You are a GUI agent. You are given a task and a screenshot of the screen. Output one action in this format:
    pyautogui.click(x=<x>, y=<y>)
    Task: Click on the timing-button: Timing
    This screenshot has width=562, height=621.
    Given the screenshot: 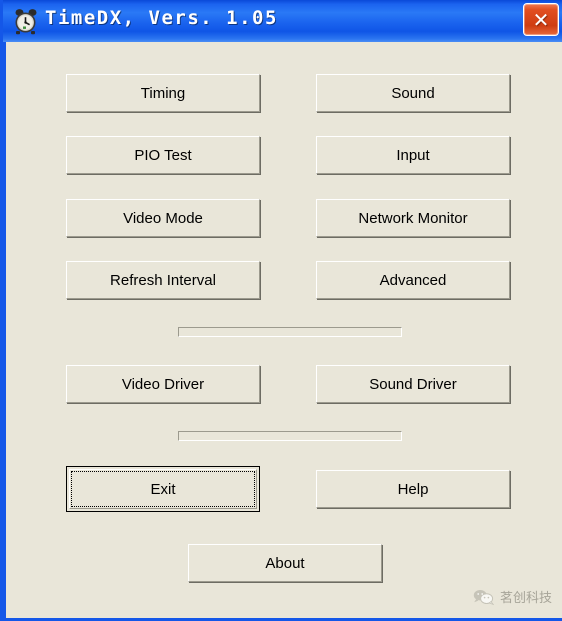 What is the action you would take?
    pyautogui.click(x=163, y=93)
    